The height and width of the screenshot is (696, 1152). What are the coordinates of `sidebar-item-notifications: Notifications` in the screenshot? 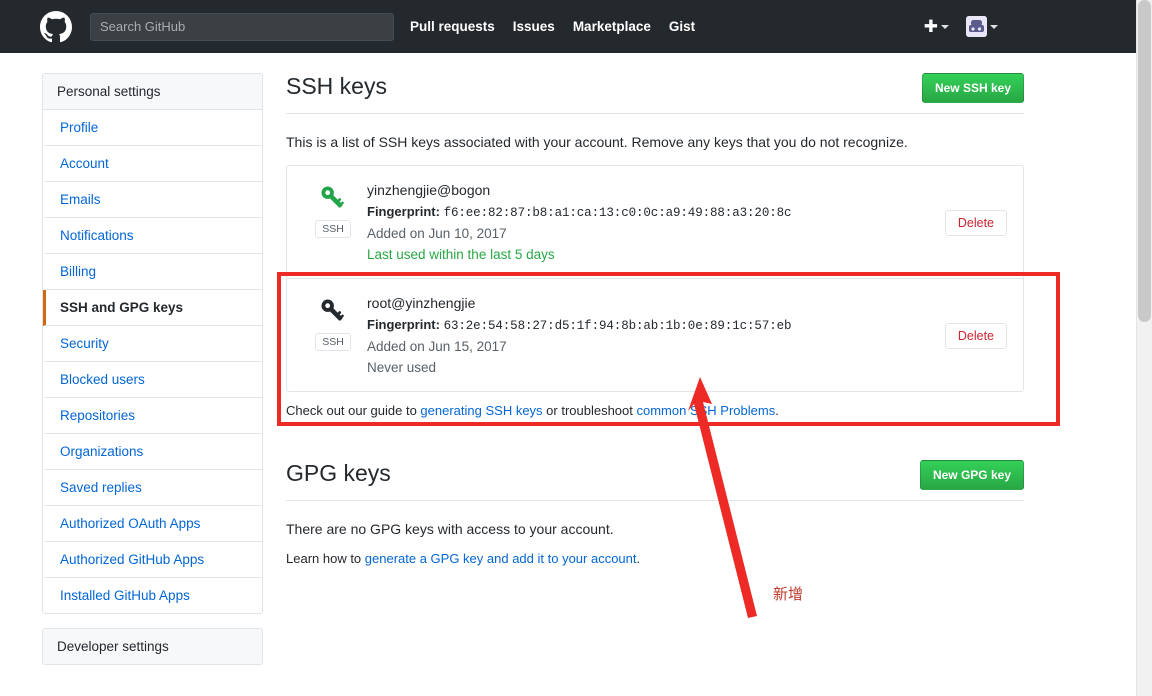 It's located at (152, 236).